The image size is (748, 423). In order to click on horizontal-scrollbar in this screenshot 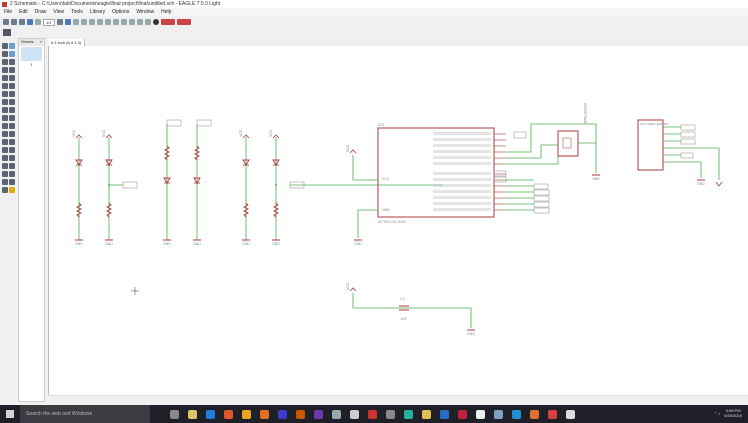, I will do `click(398, 398)`.